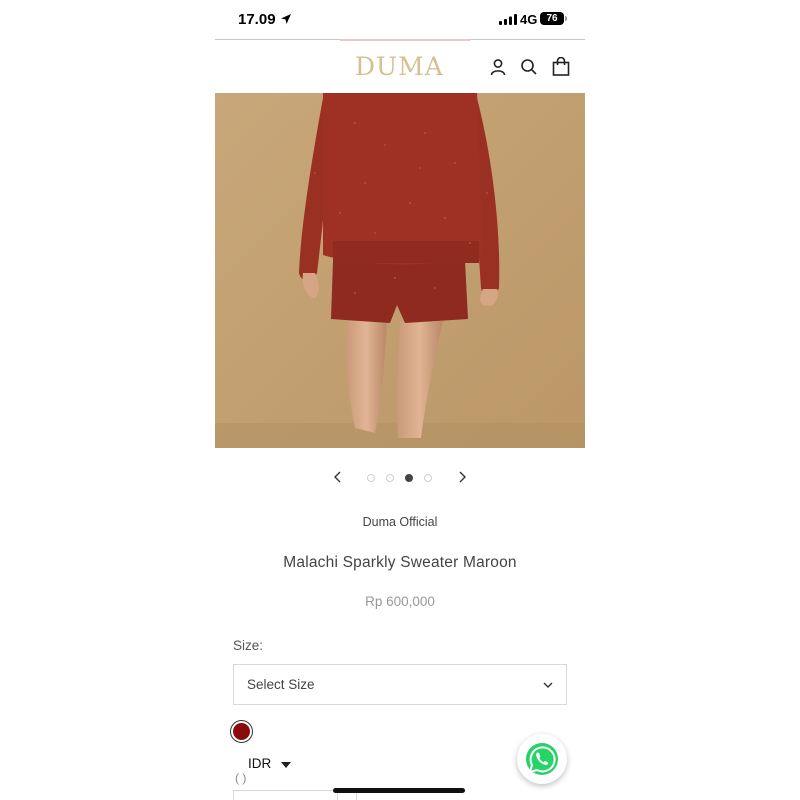 The image size is (800, 800). Describe the element at coordinates (241, 778) in the screenshot. I see `partial-label: ( )` at that location.